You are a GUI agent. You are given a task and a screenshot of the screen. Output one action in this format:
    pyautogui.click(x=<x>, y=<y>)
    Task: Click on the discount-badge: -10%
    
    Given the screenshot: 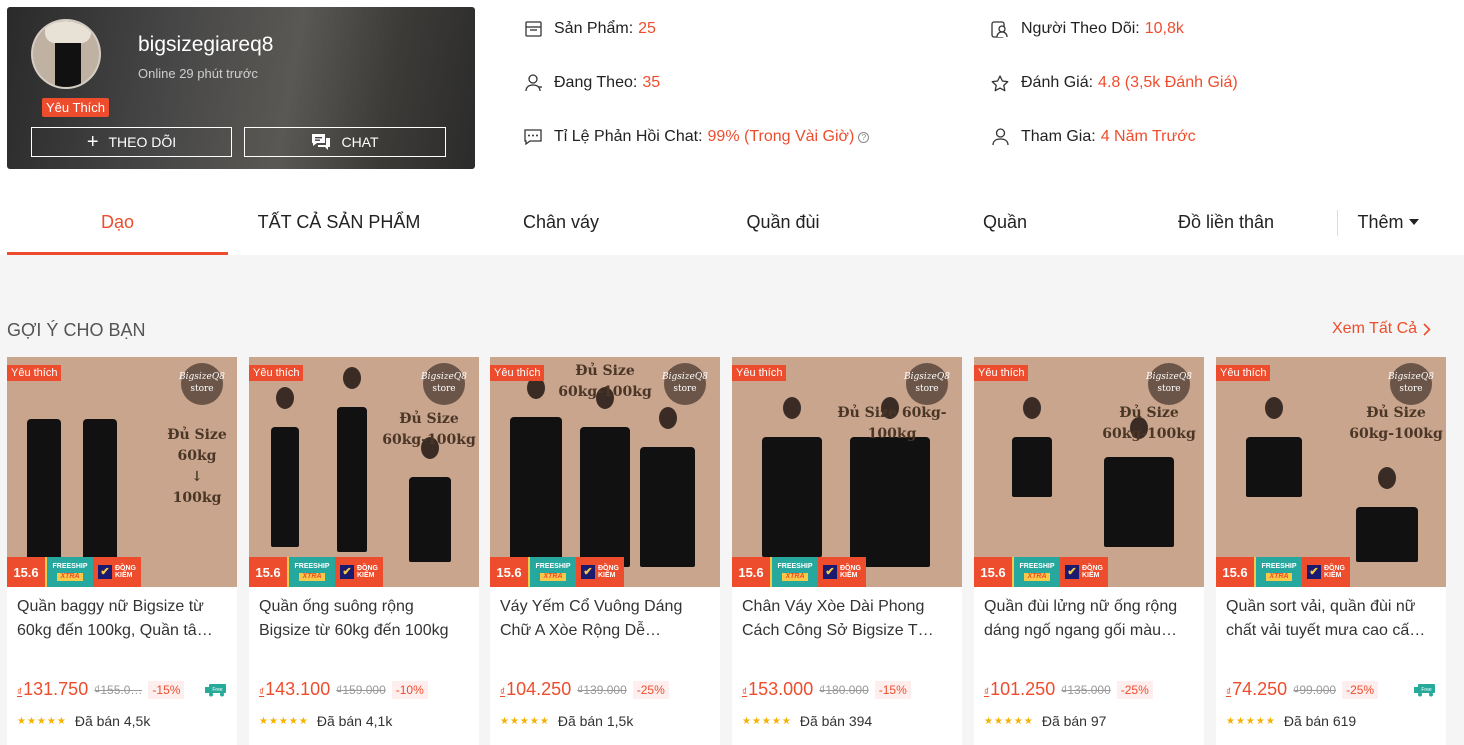 What is the action you would take?
    pyautogui.click(x=409, y=689)
    